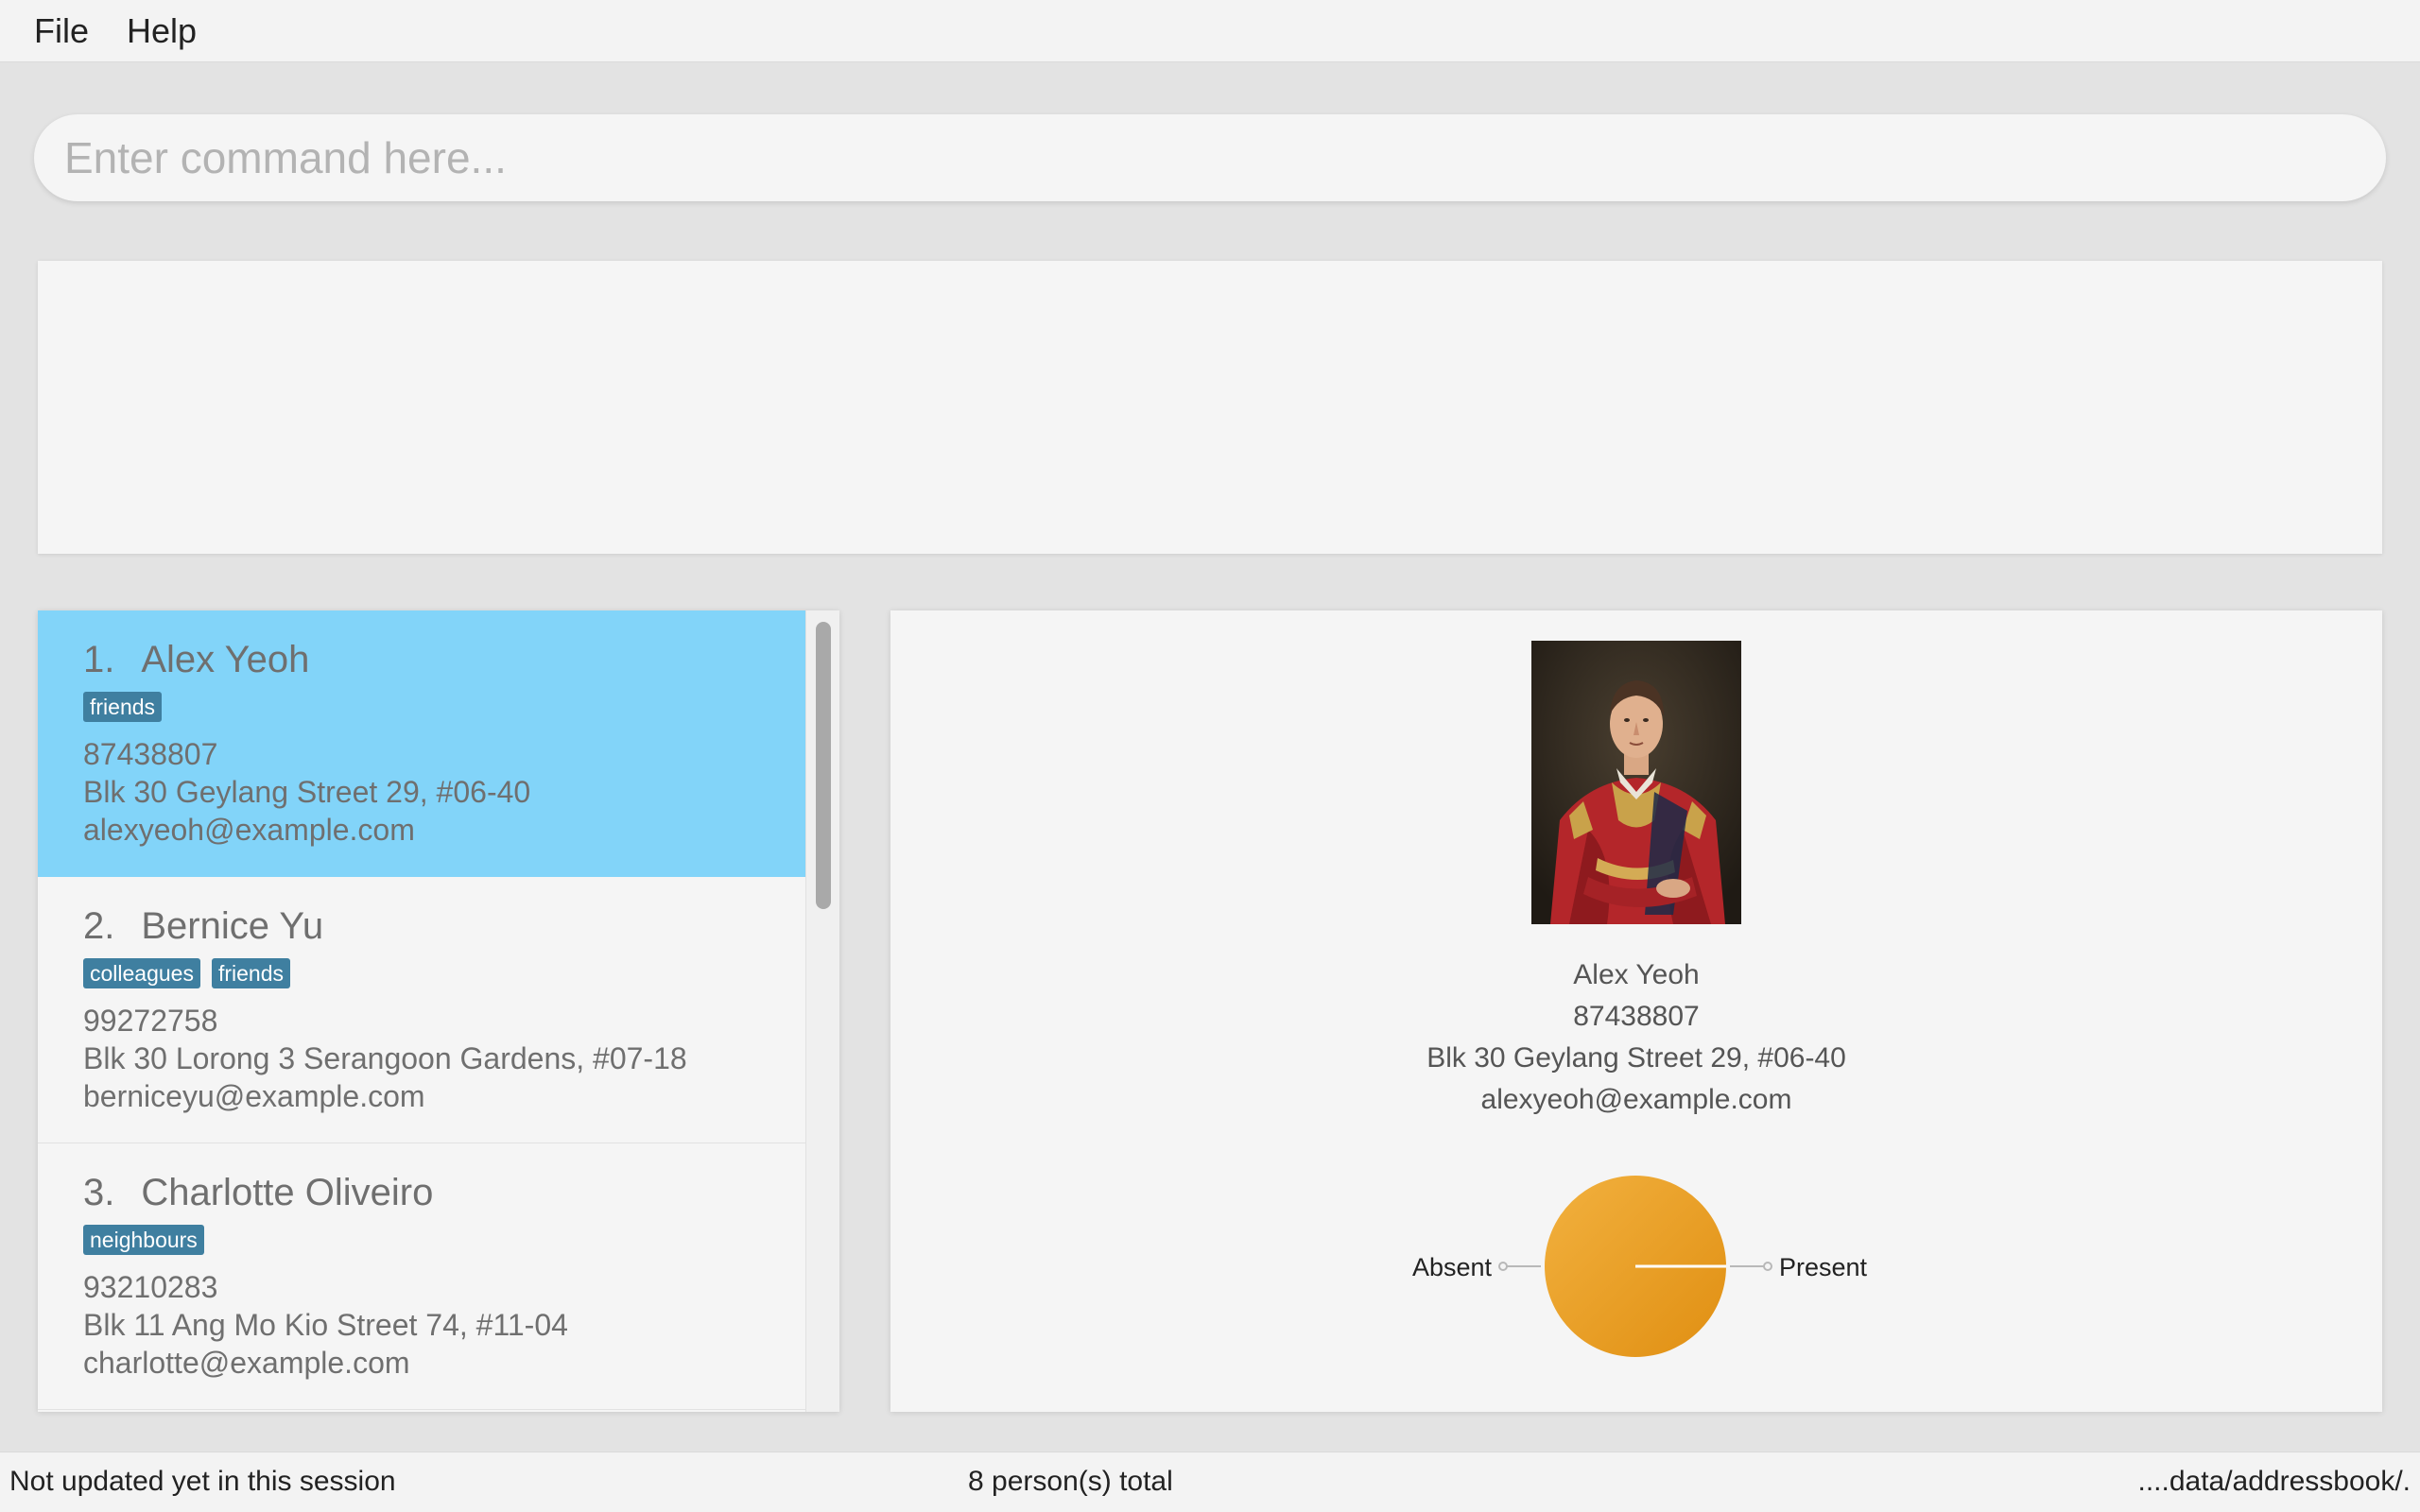  What do you see at coordinates (150, 754) in the screenshot?
I see `person-phone: 87438807` at bounding box center [150, 754].